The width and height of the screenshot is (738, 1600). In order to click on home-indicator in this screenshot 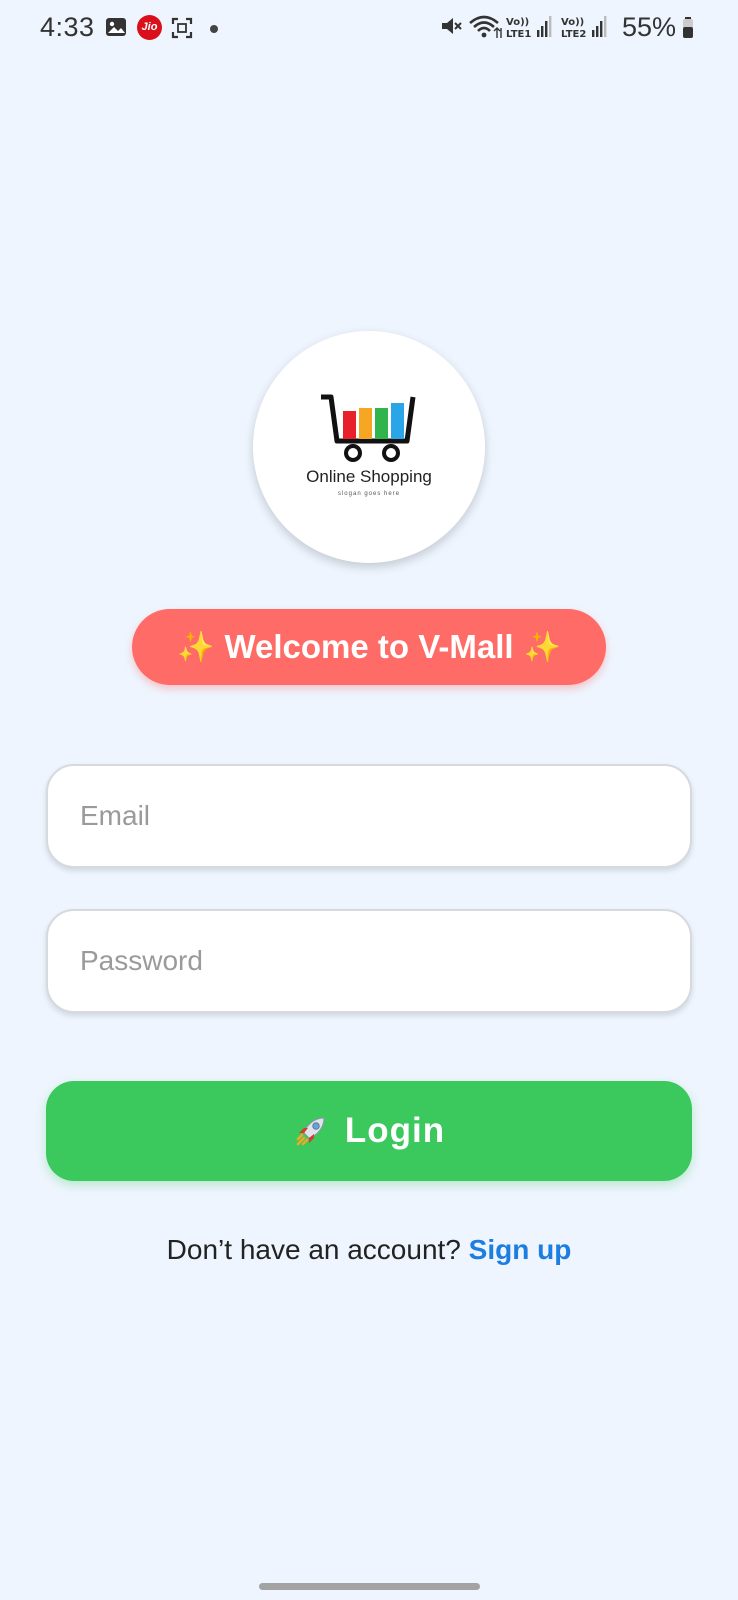, I will do `click(369, 1586)`.